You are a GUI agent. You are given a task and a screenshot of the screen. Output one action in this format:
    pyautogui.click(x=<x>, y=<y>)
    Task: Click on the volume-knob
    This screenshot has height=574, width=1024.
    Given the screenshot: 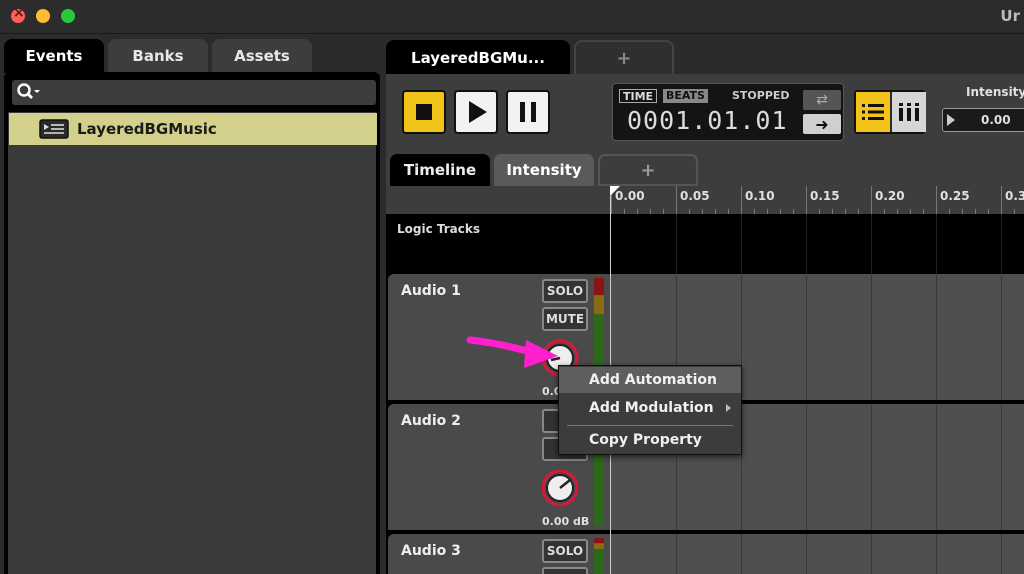 What is the action you would take?
    pyautogui.click(x=560, y=488)
    